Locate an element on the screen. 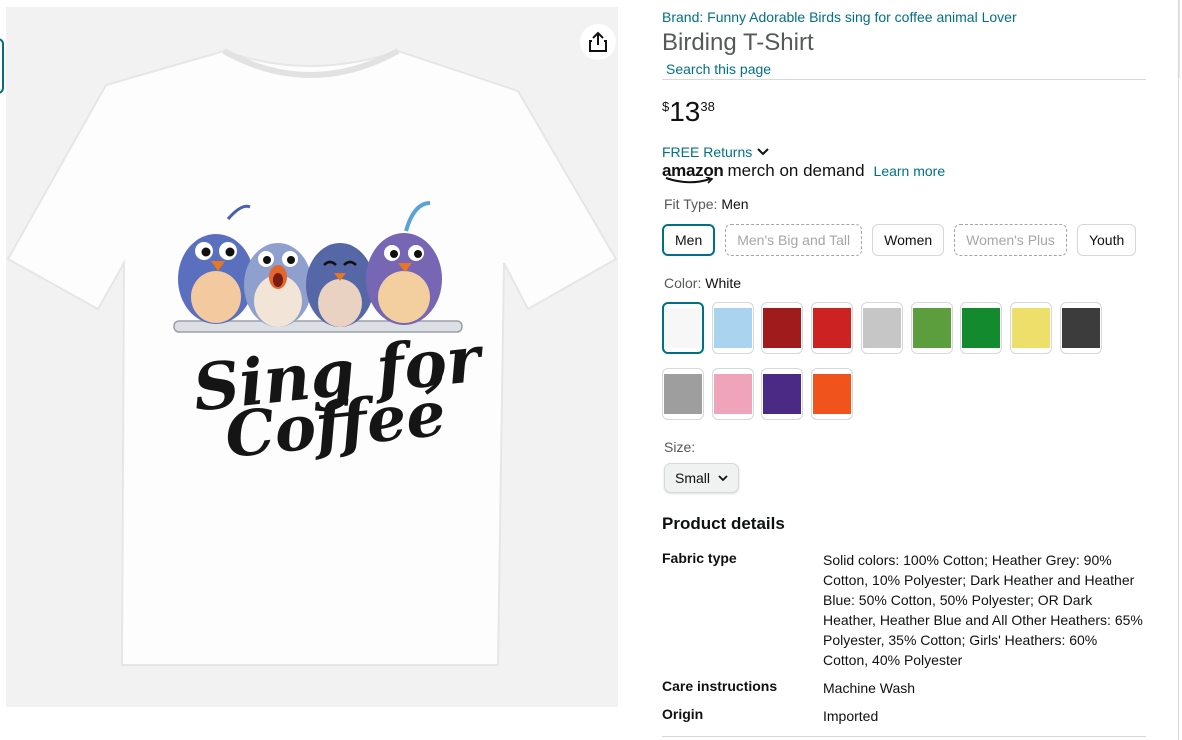 This screenshot has height=740, width=1182. merch-on-demand: amazon merch on demand Learn more is located at coordinates (804, 172).